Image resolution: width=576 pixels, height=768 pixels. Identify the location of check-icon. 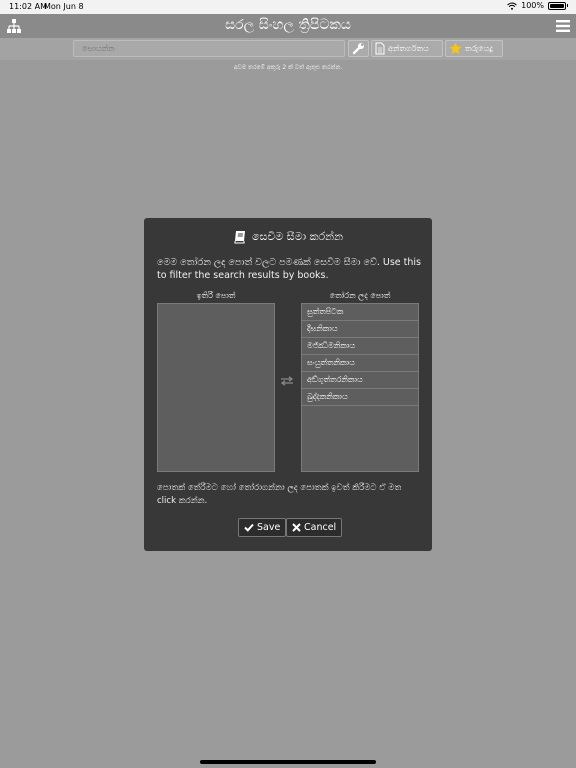
(249, 527).